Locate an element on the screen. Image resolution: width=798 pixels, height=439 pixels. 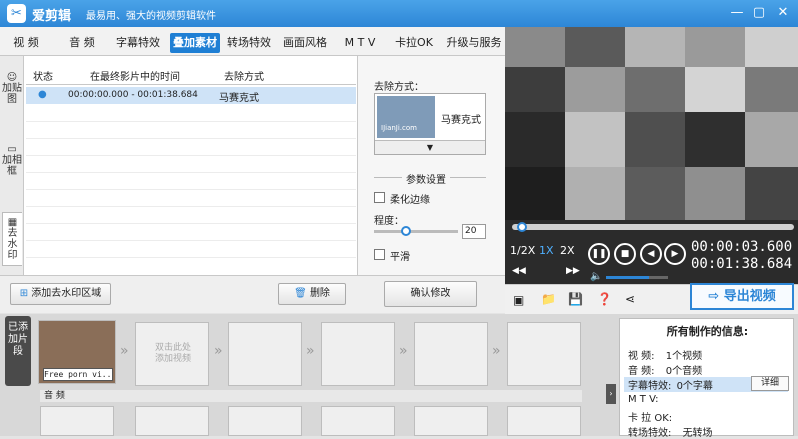
side-tab-remove-watermark: ▦ 去水印 is located at coordinates (12, 239).